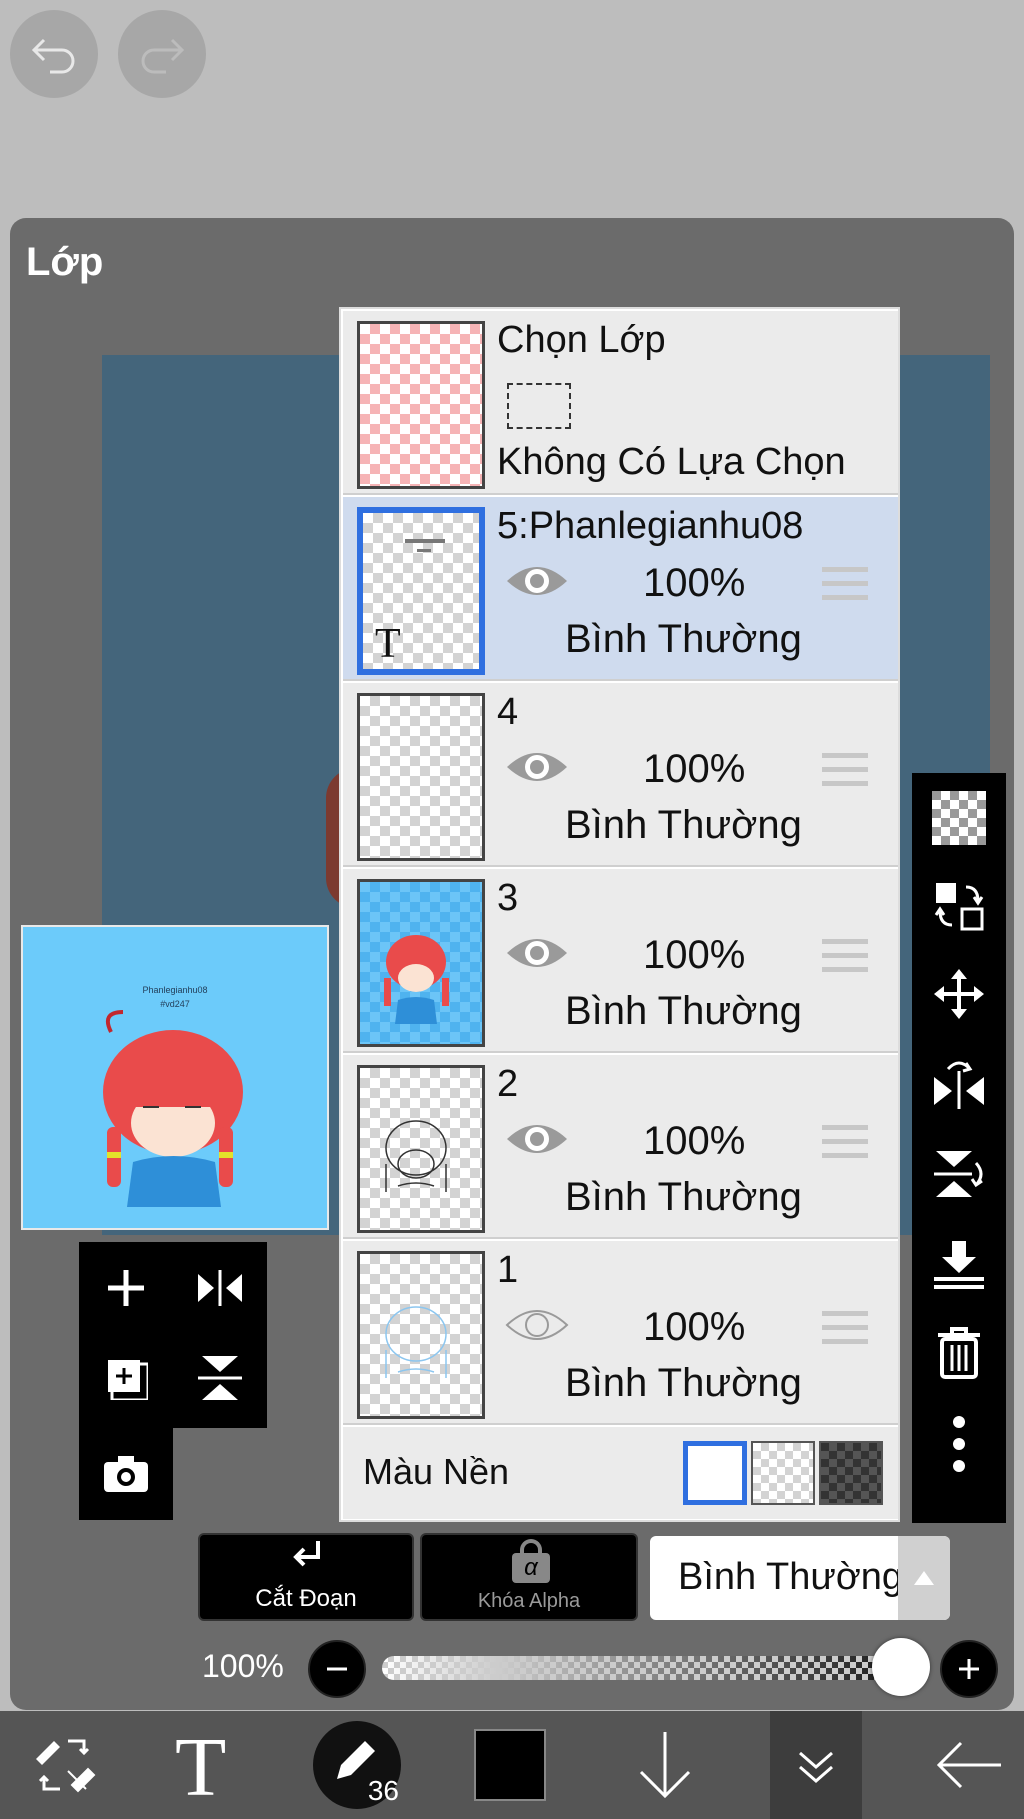  What do you see at coordinates (531, 1568) in the screenshot?
I see `alpha-glyph: α` at bounding box center [531, 1568].